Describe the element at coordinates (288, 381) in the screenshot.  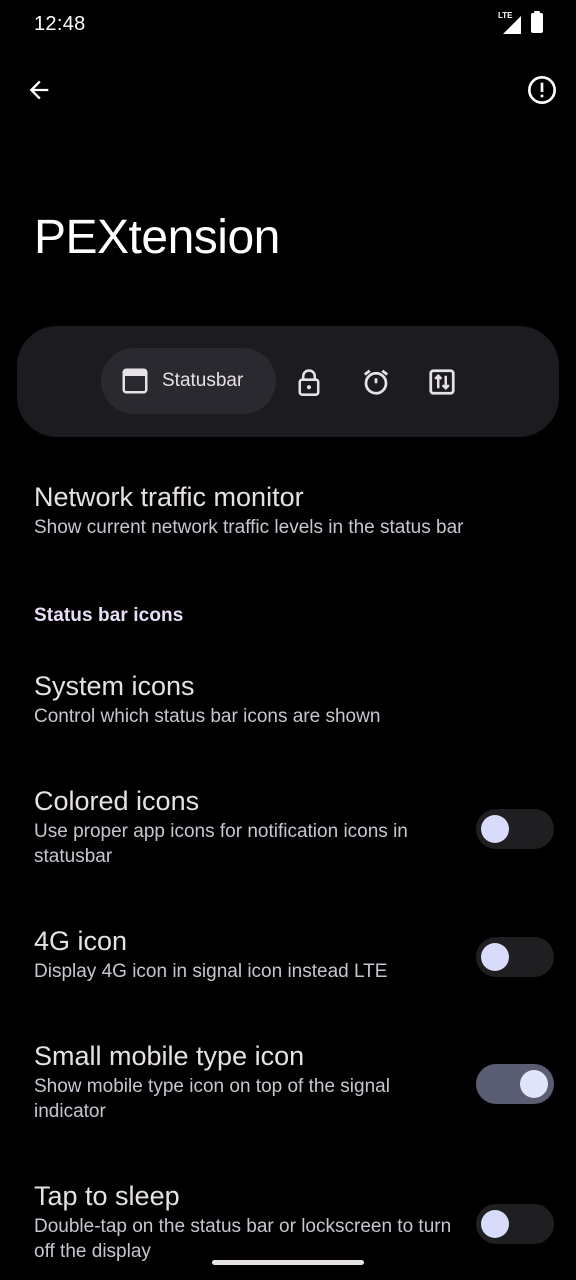
I see `category-tab-bar: Statusbar` at that location.